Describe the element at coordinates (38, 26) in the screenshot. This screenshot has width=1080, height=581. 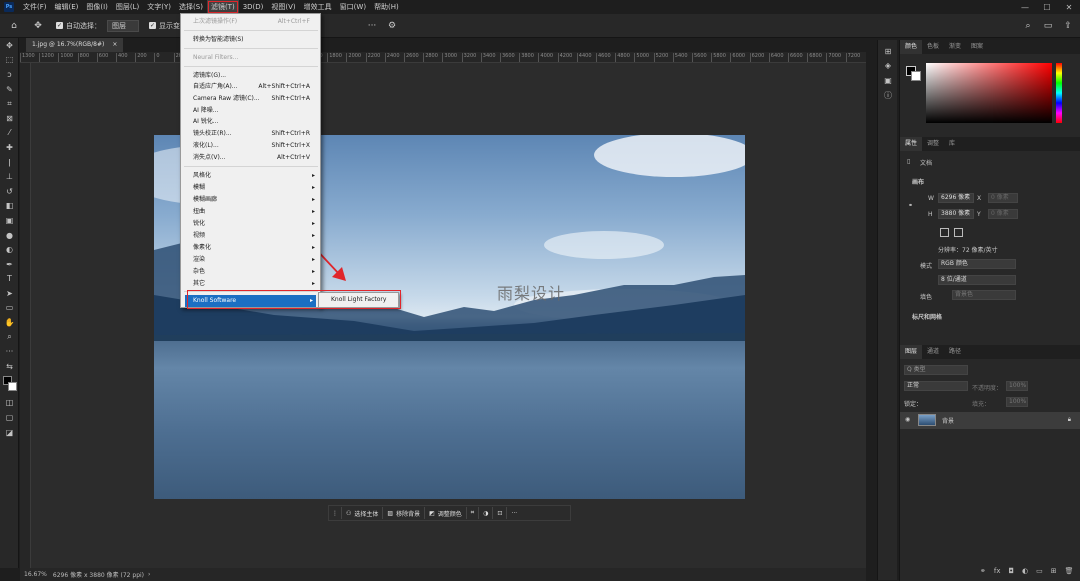
I see `move-tool-icon: ✥` at that location.